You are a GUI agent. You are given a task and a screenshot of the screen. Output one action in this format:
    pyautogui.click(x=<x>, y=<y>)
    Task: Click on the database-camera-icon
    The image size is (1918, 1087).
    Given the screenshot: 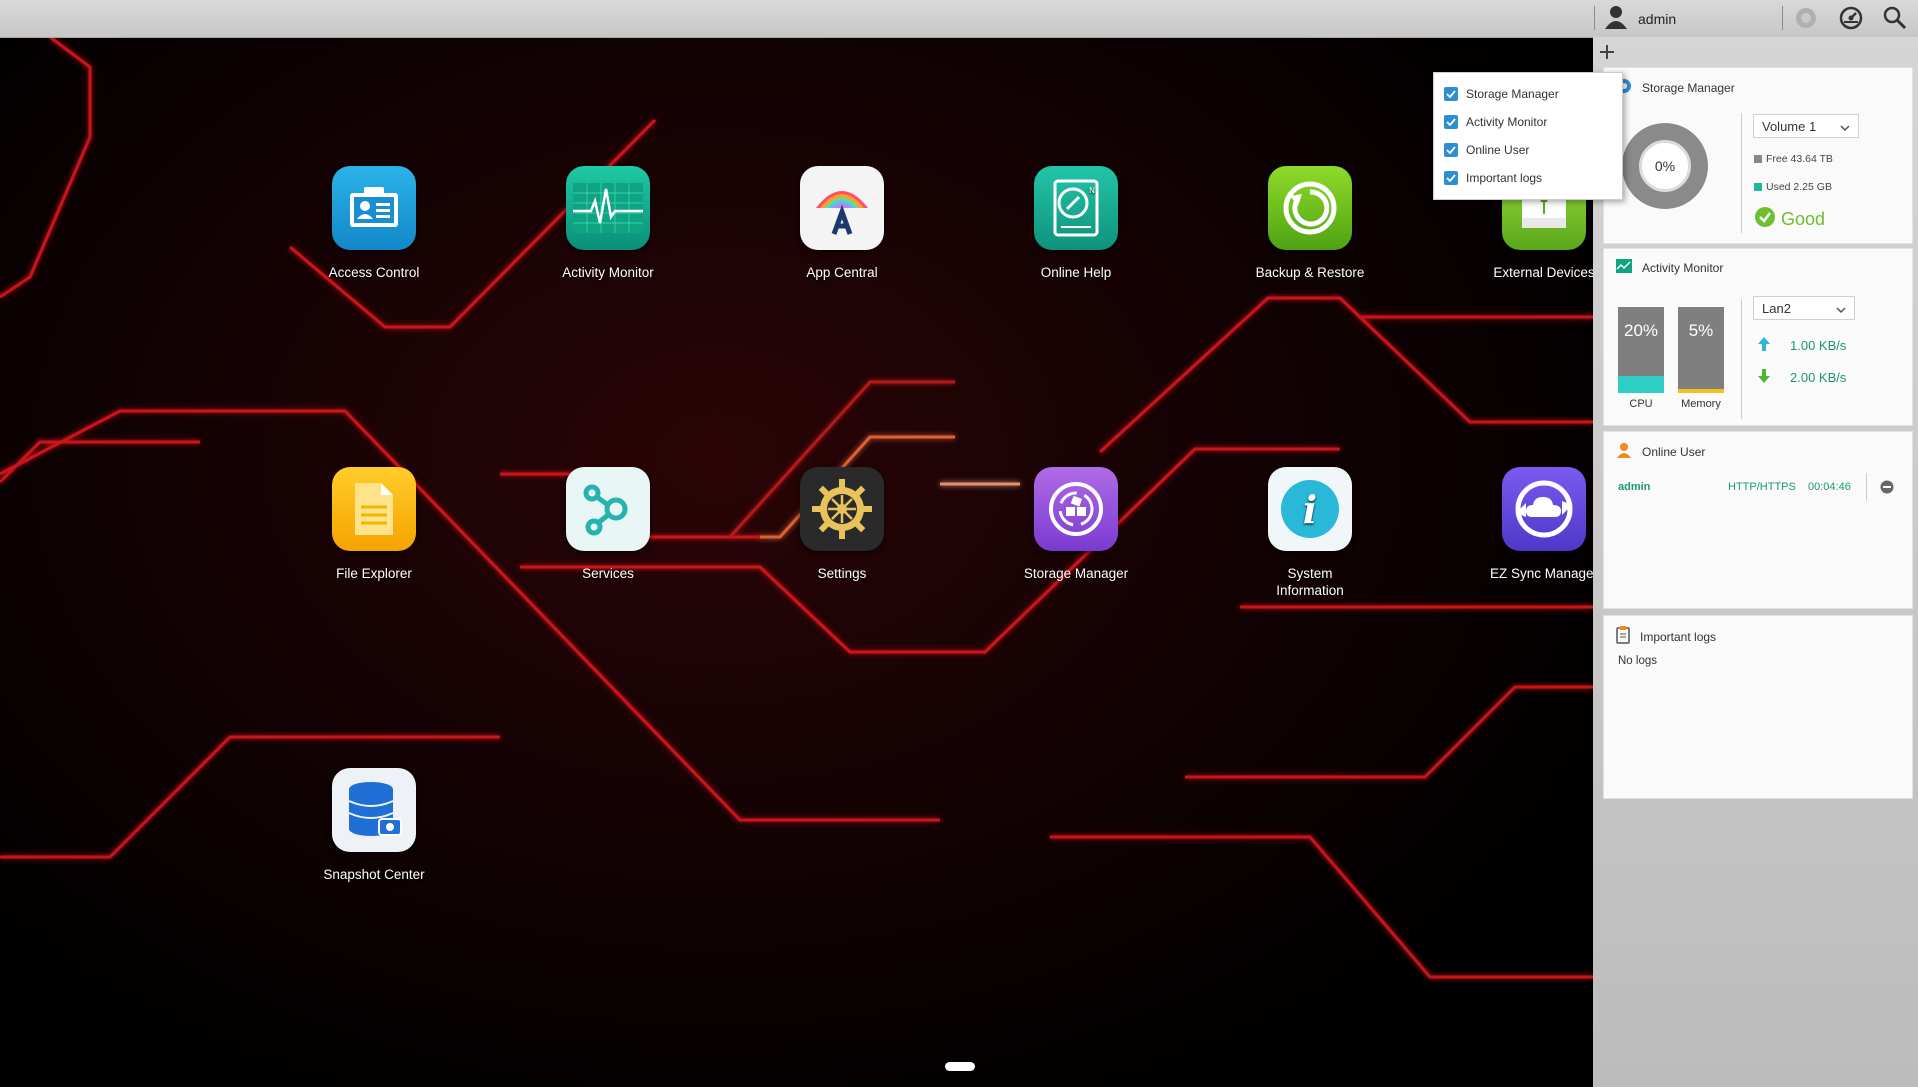 What is the action you would take?
    pyautogui.click(x=374, y=810)
    